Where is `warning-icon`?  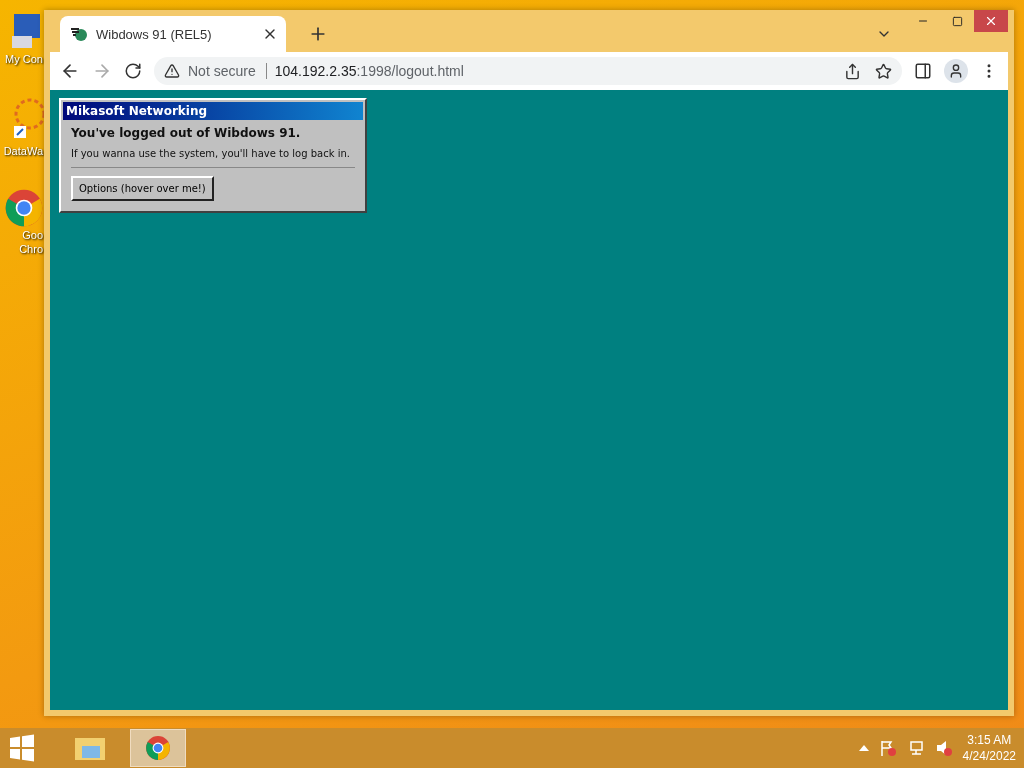
warning-icon is located at coordinates (172, 71).